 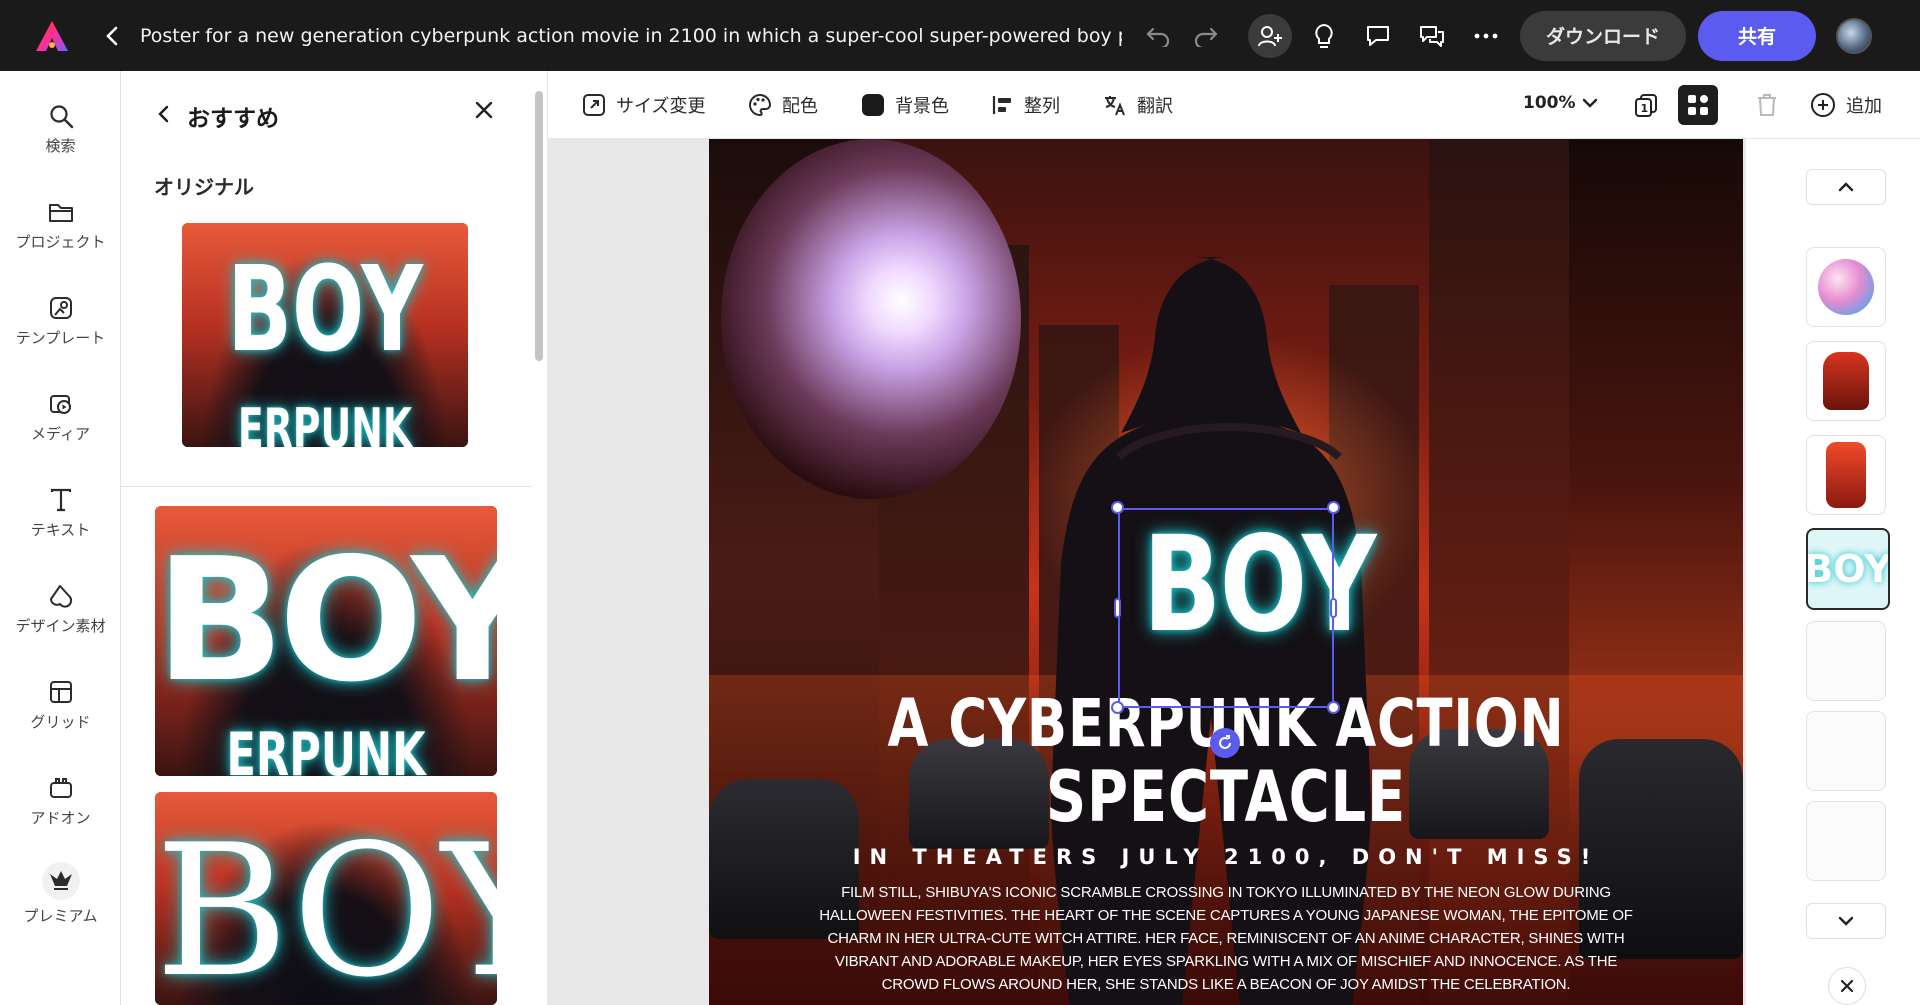 What do you see at coordinates (1003, 105) in the screenshot?
I see `align-icon` at bounding box center [1003, 105].